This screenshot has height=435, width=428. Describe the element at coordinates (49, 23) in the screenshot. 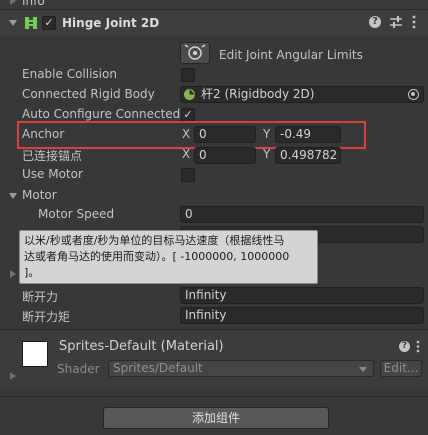

I see `component-enabled-checkbox: ✓` at that location.